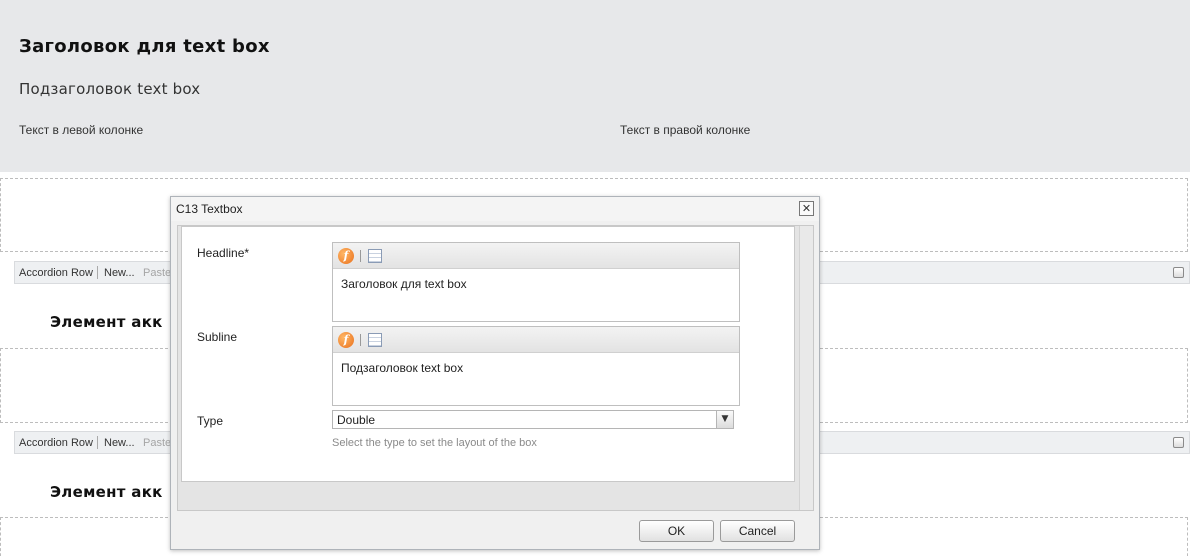 Image resolution: width=1190 pixels, height=556 pixels. What do you see at coordinates (685, 130) in the screenshot?
I see `right-column-text: Текст в правой колонке` at bounding box center [685, 130].